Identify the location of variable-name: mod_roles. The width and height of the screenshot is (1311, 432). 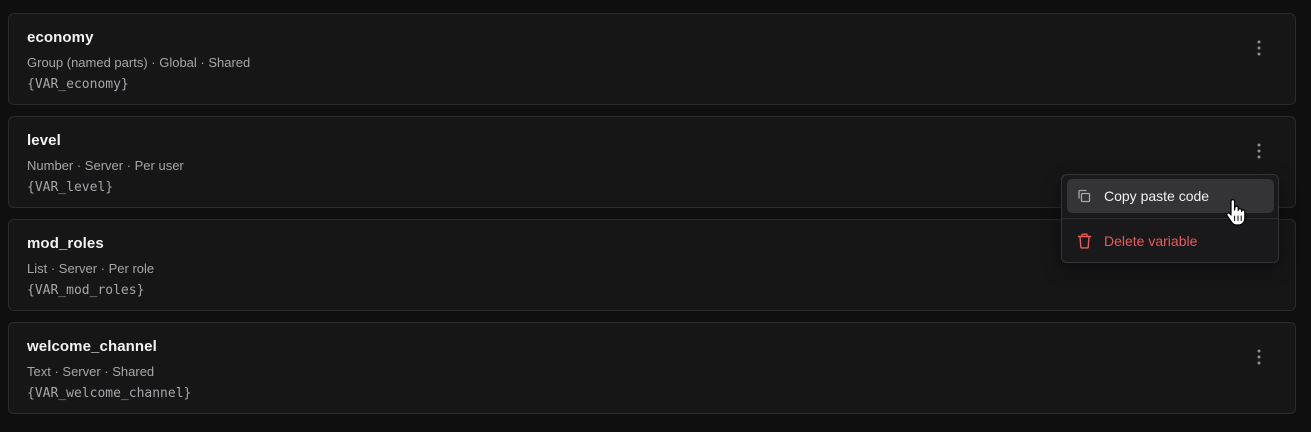
(65, 243).